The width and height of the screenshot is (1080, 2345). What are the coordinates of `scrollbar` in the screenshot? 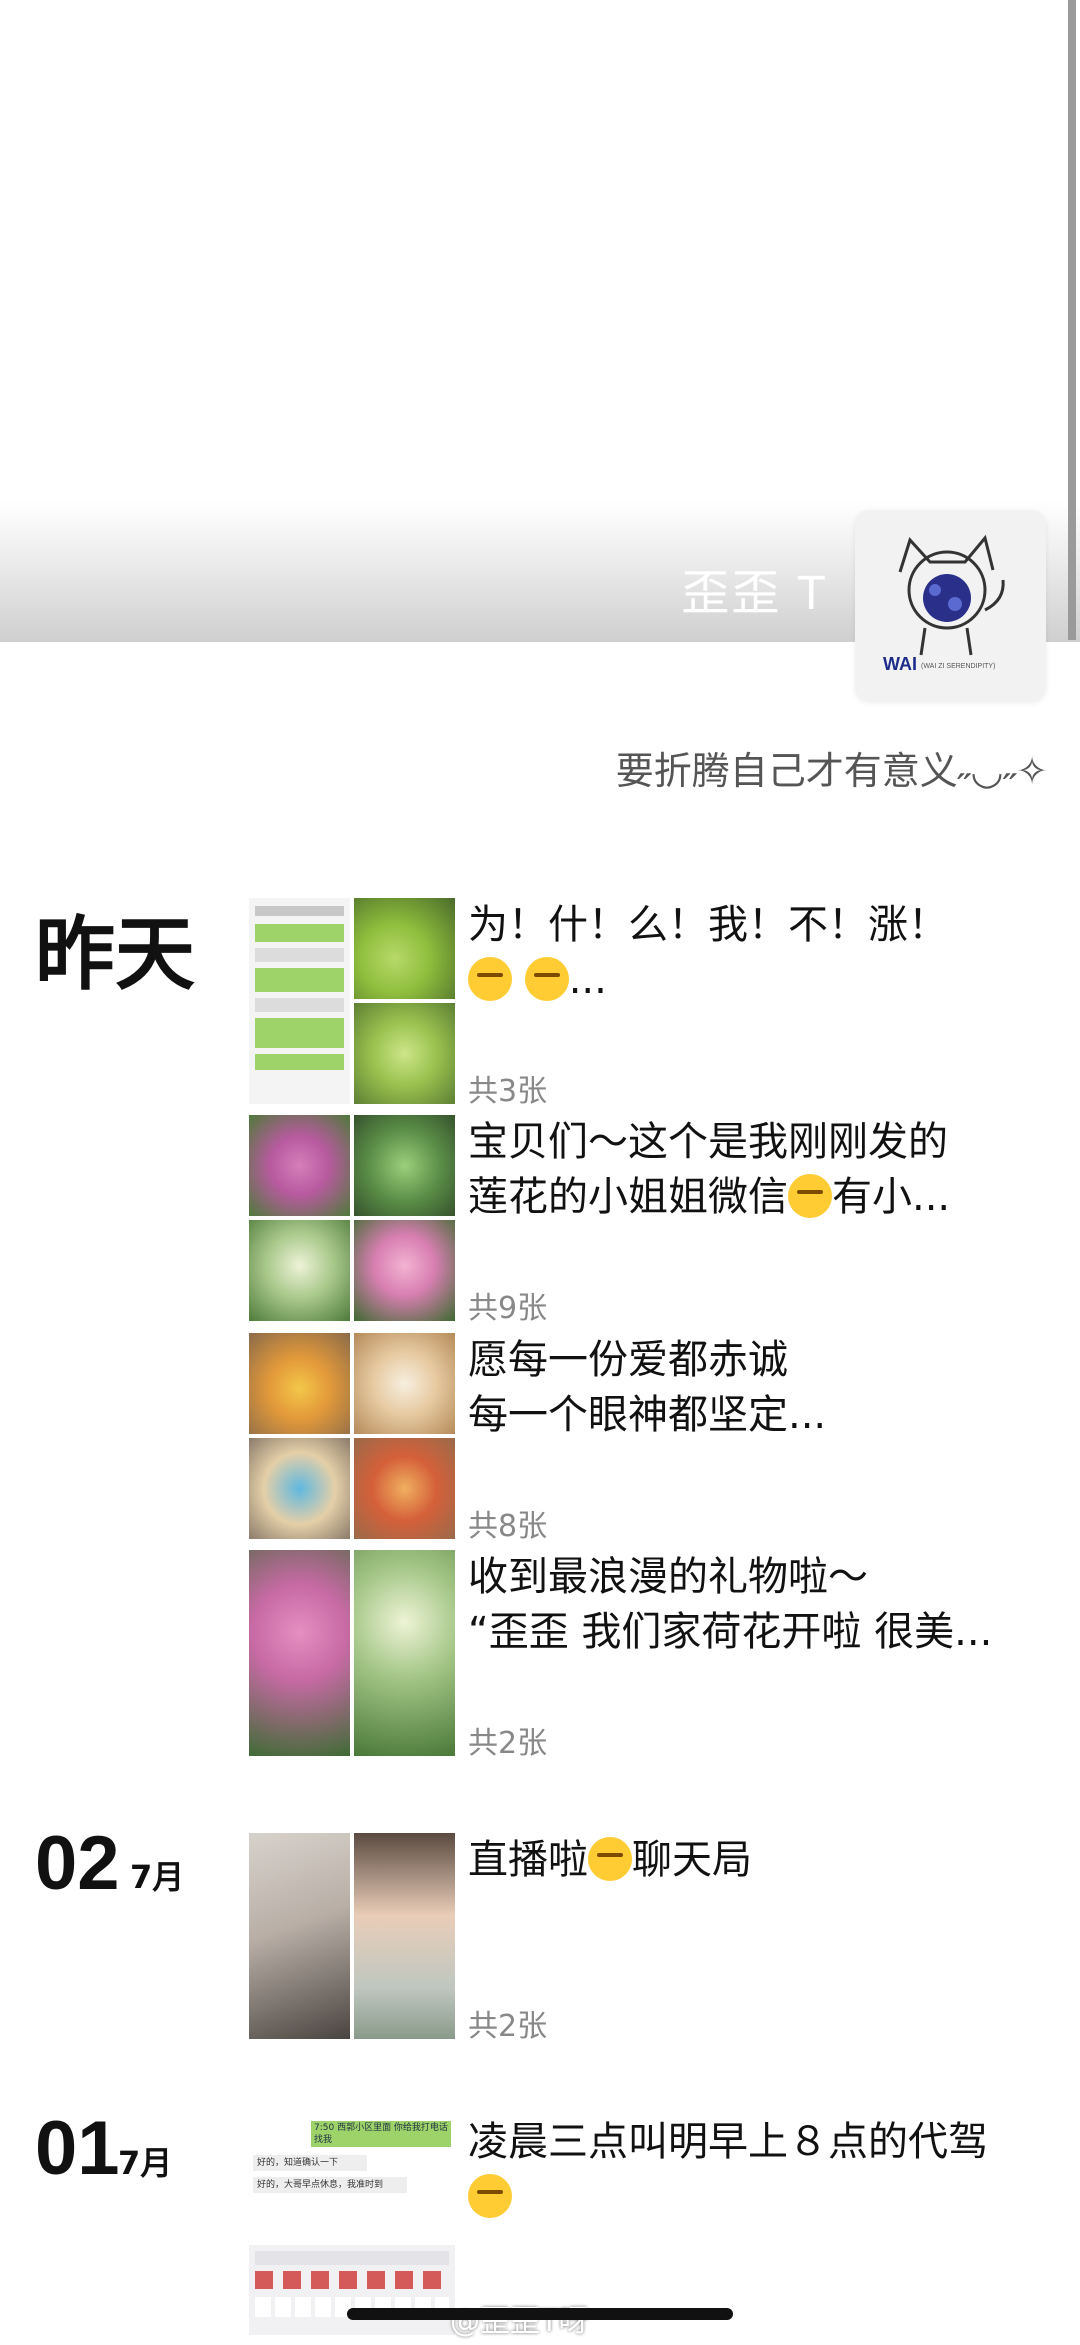 It's located at (1072, 320).